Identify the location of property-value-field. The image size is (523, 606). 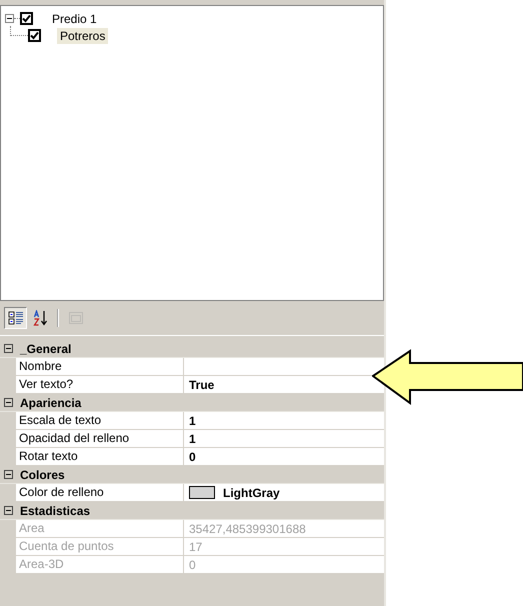
(284, 366).